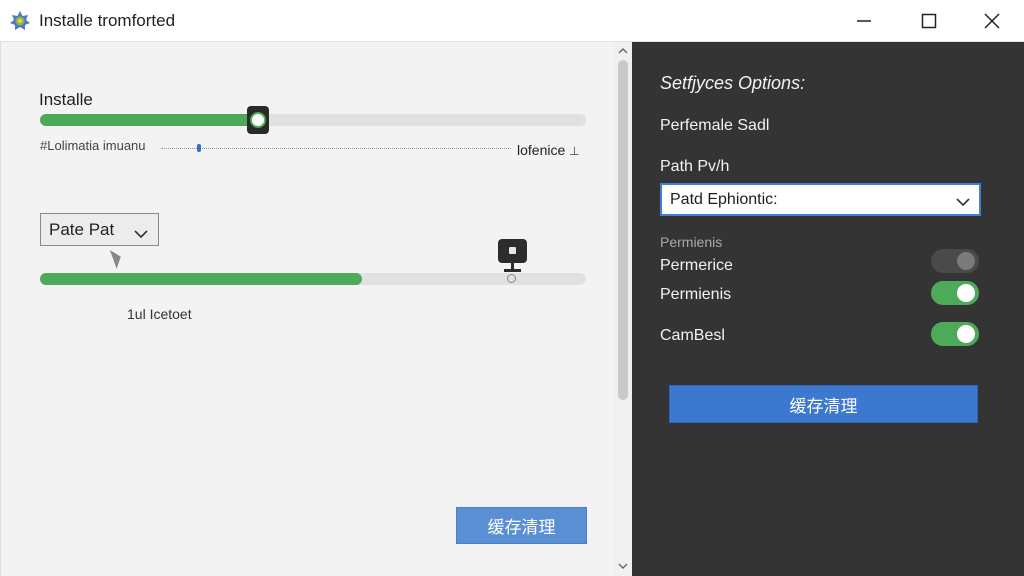 This screenshot has height=576, width=1024. What do you see at coordinates (512, 270) in the screenshot?
I see `handle-base` at bounding box center [512, 270].